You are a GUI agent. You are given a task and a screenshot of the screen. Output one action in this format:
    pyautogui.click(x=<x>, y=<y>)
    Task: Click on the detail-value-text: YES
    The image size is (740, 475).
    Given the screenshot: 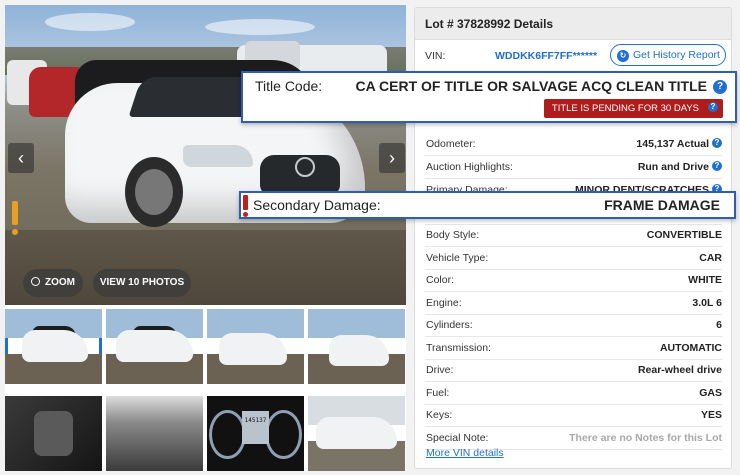 What is the action you would take?
    pyautogui.click(x=711, y=415)
    